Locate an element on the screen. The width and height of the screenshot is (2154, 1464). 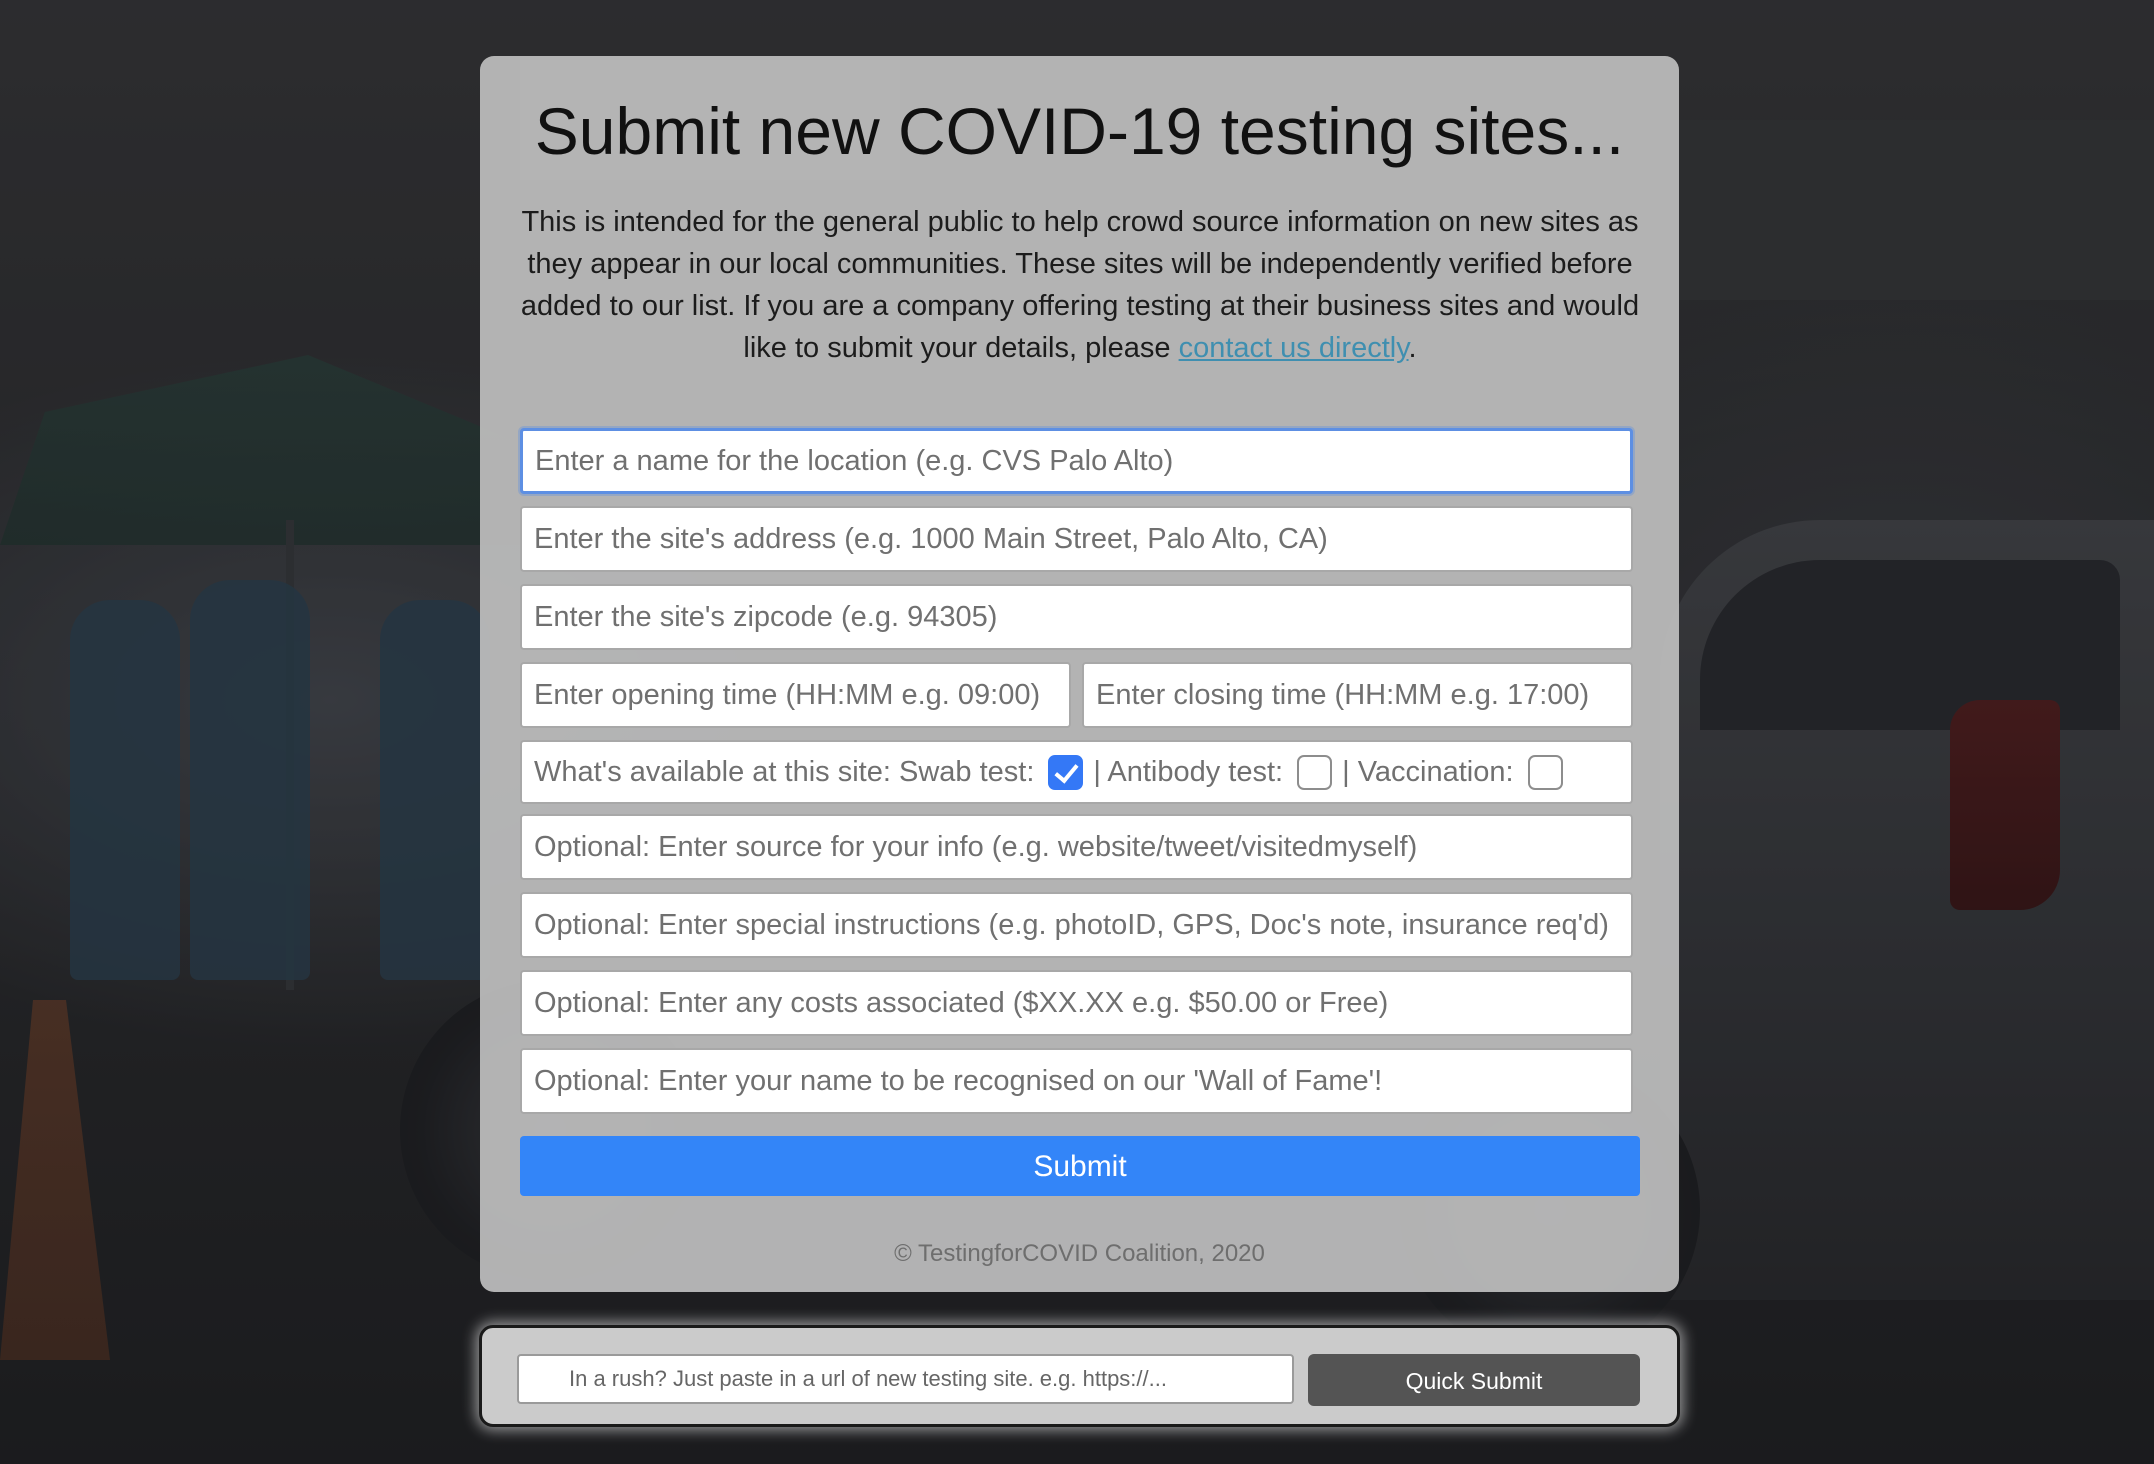
instructions-input is located at coordinates (1076, 925).